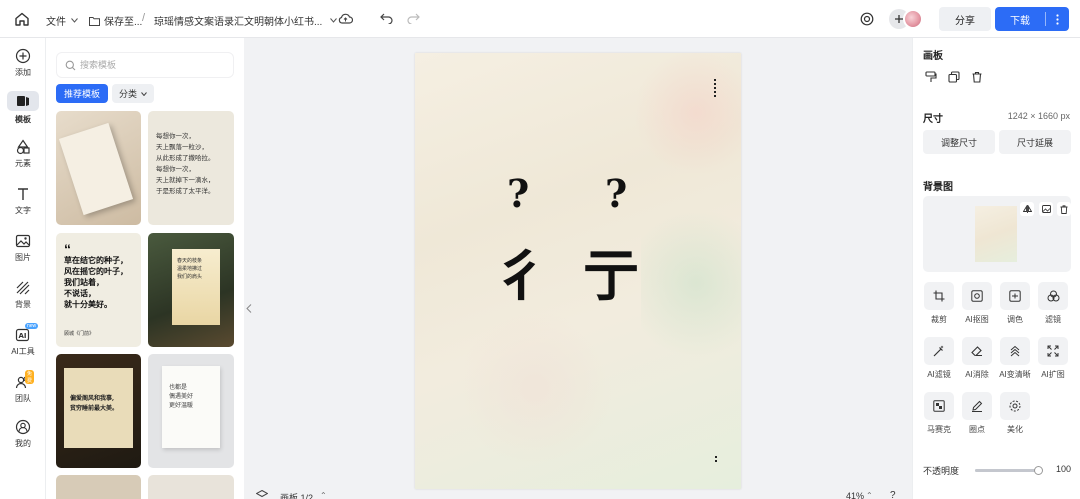 Image resolution: width=1080 pixels, height=499 pixels. I want to click on duplicate-icon, so click(954, 77).